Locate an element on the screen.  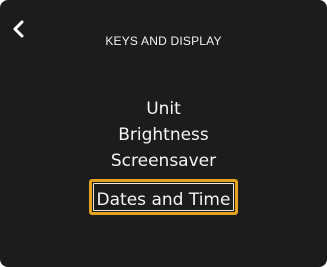
page-title: KEYS AND DISPLAY is located at coordinates (163, 41).